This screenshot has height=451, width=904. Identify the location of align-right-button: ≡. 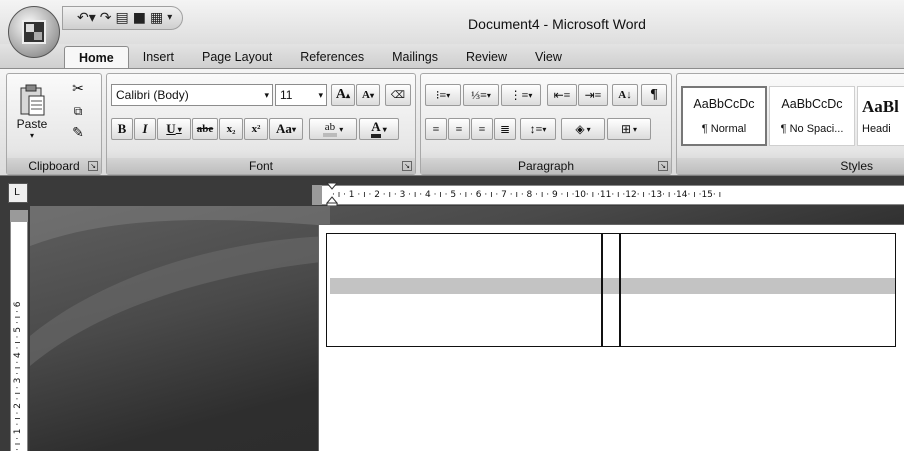
(482, 129).